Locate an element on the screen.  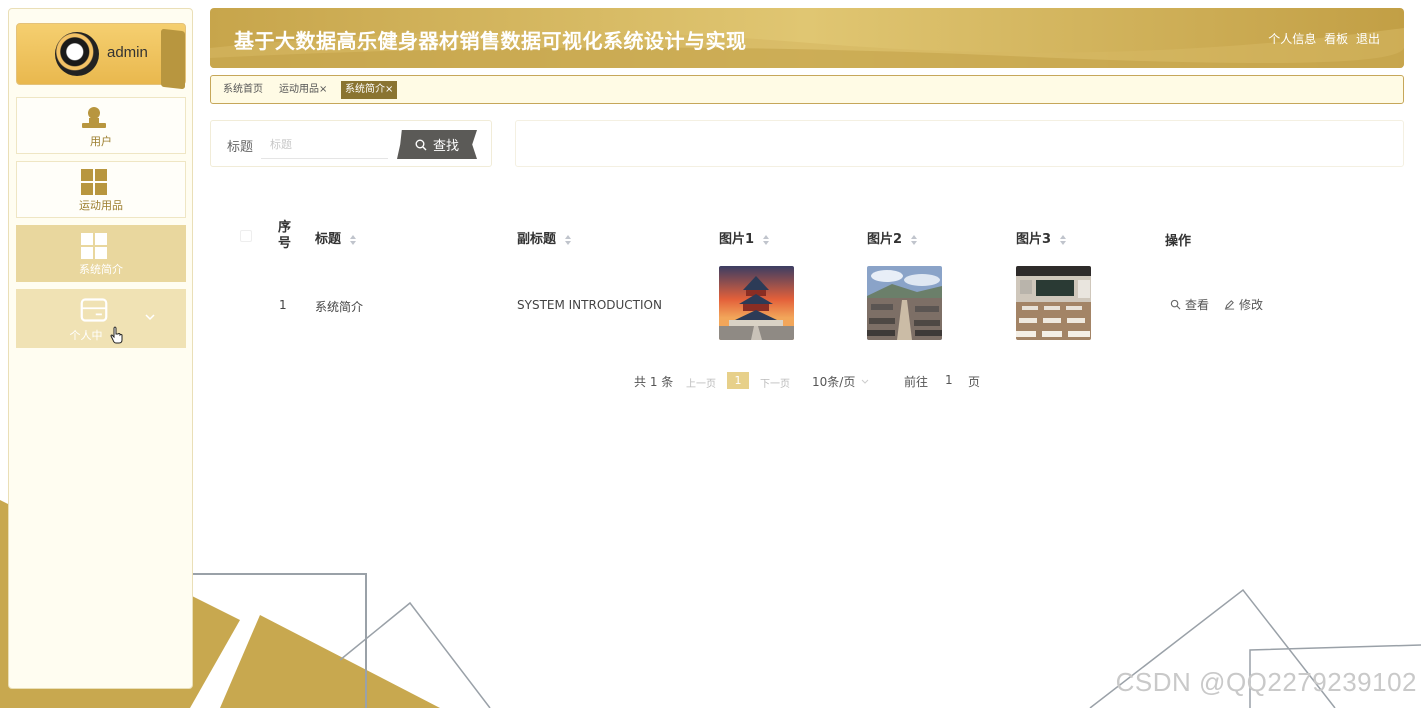
cell-subtitle: SYSTEM INTRODUCTION is located at coordinates (589, 305).